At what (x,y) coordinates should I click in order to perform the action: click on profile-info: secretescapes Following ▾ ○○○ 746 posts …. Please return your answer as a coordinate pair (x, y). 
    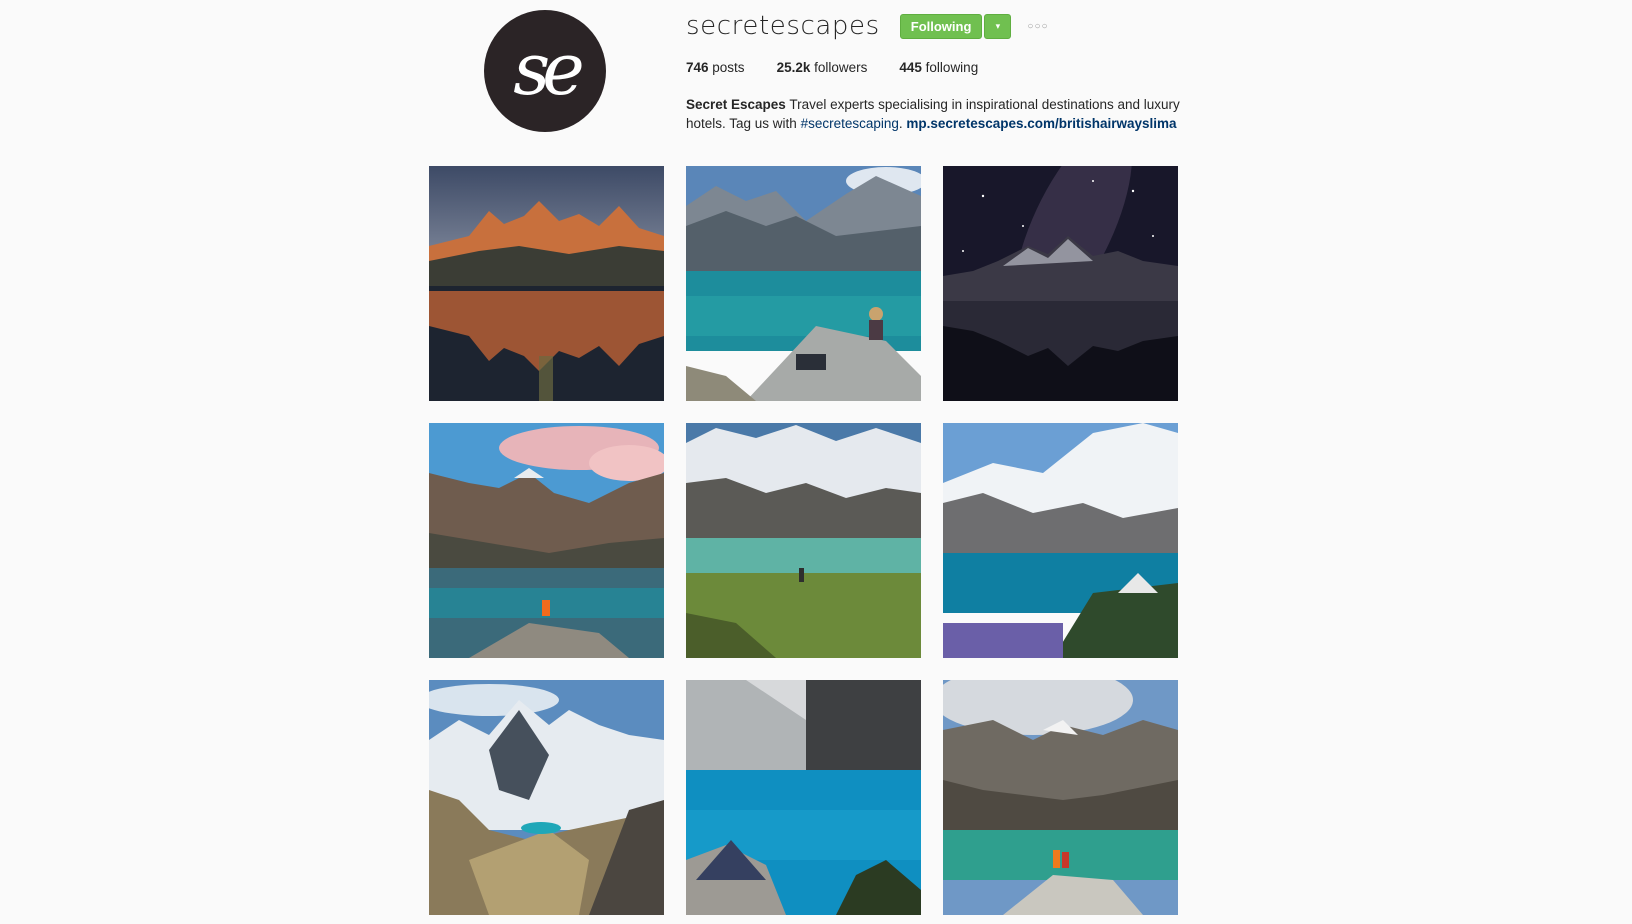
    Looking at the image, I should click on (946, 71).